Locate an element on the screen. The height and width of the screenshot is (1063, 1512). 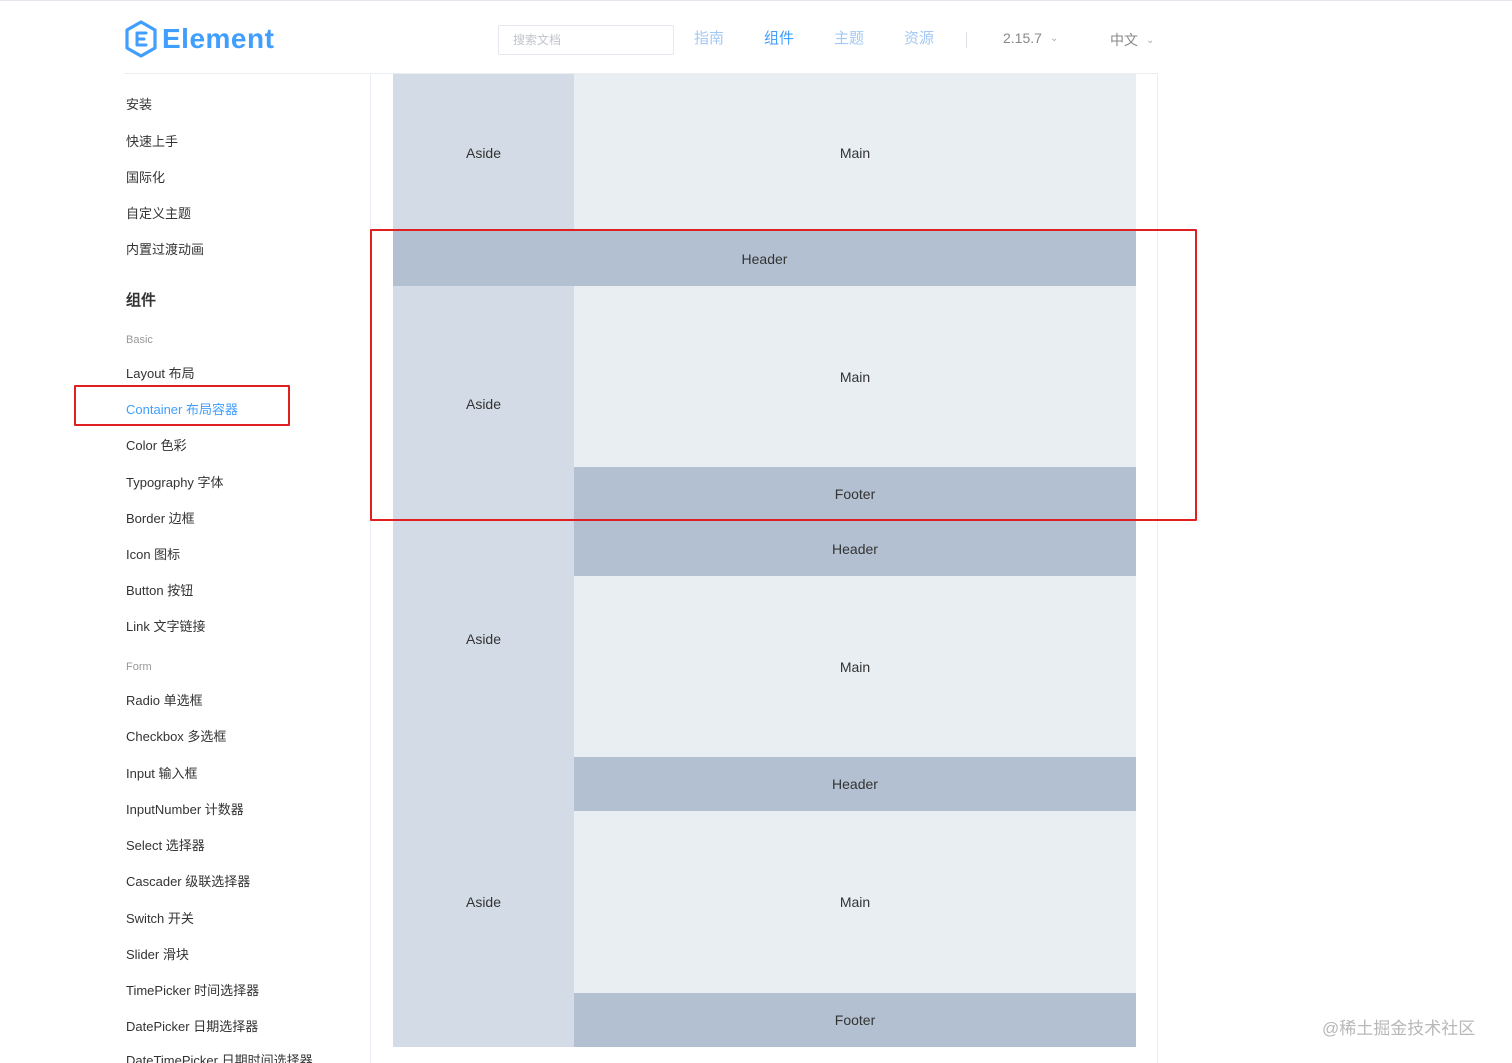
nav-resources: 资源 is located at coordinates (919, 39).